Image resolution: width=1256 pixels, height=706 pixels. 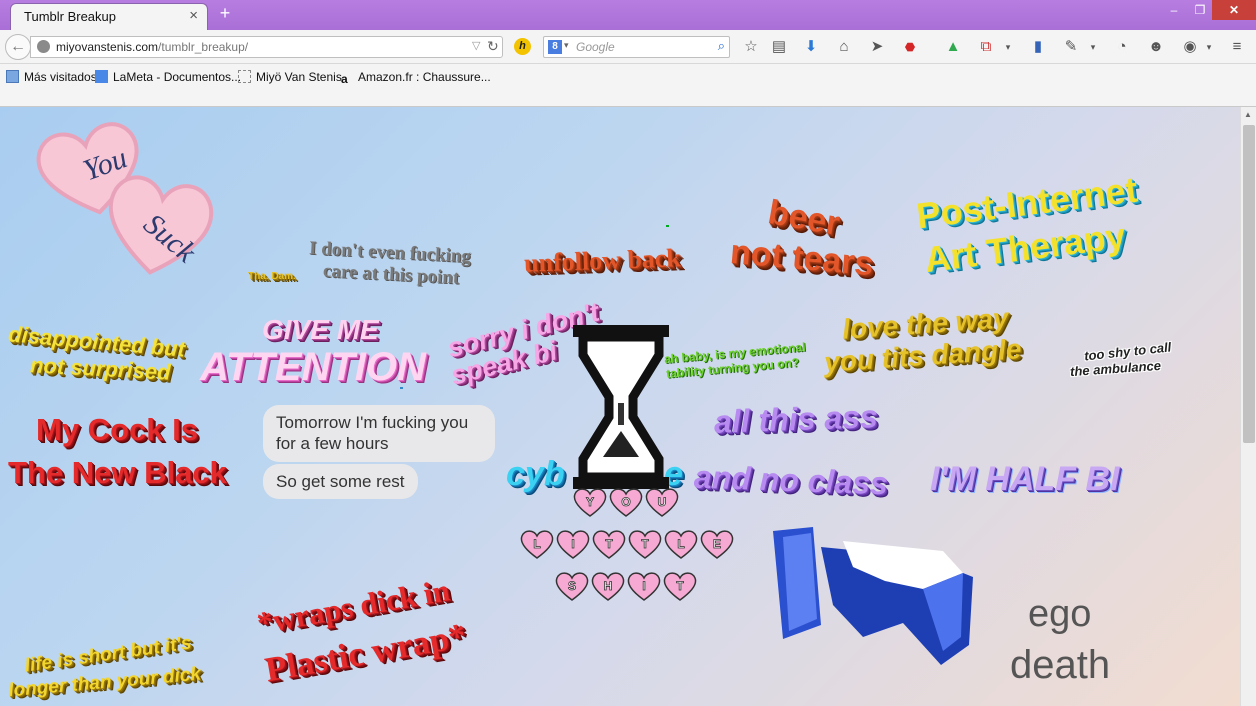 I want to click on heart-letter: E, so click(x=717, y=544).